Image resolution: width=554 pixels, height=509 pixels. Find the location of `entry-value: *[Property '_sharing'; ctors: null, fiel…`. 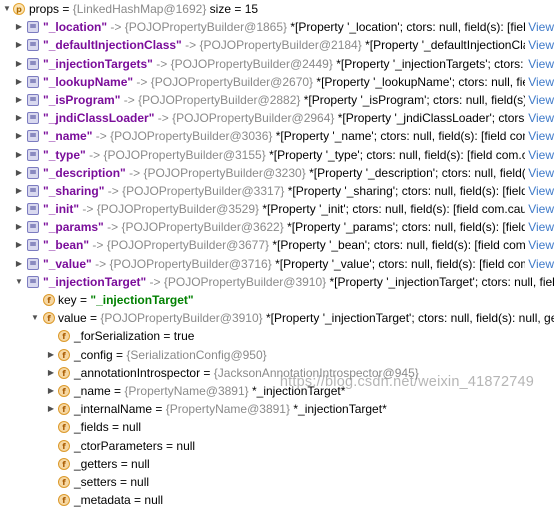

entry-value: *[Property '_sharing'; ctors: null, fiel… is located at coordinates (421, 191).